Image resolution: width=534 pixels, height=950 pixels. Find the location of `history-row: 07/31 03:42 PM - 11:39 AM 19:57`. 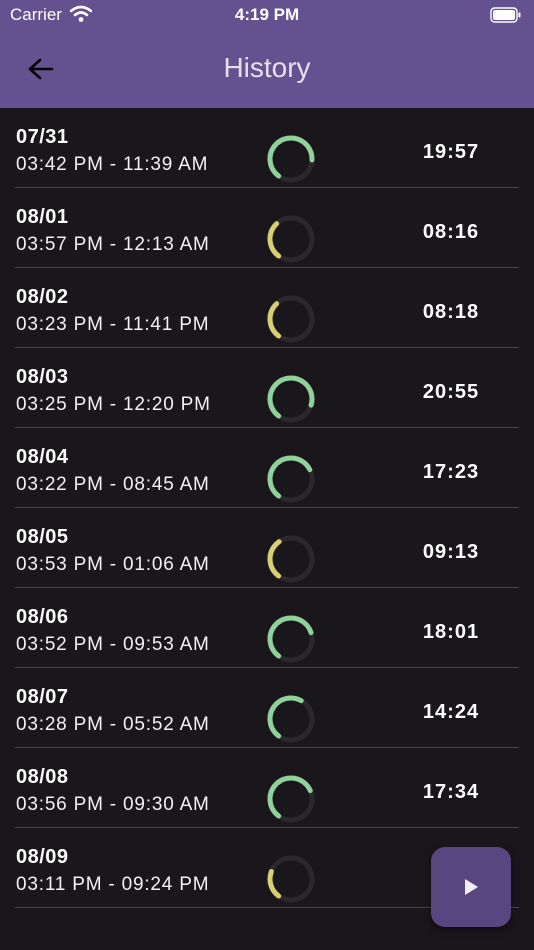

history-row: 07/31 03:42 PM - 11:39 AM 19:57 is located at coordinates (267, 148).